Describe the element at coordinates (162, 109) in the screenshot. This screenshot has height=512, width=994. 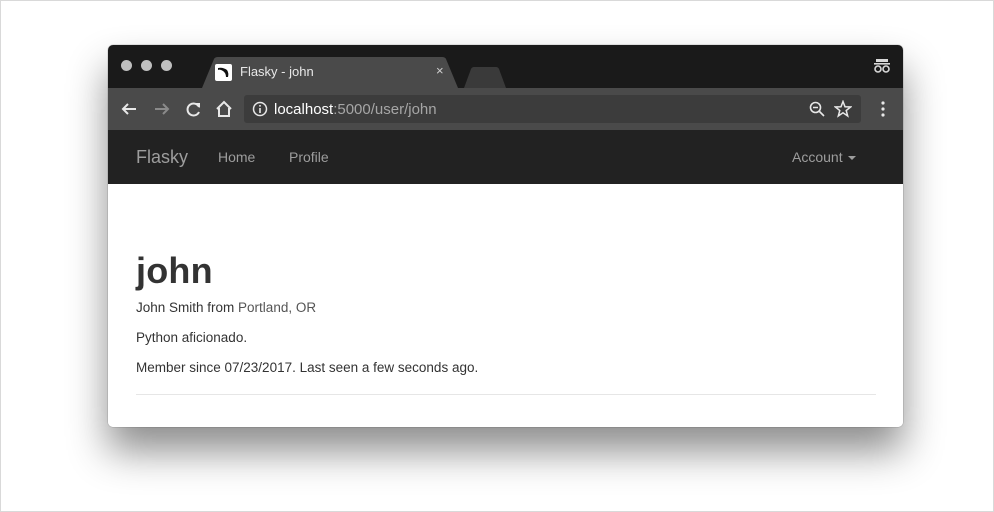
I see `forward-arrow-icon` at that location.